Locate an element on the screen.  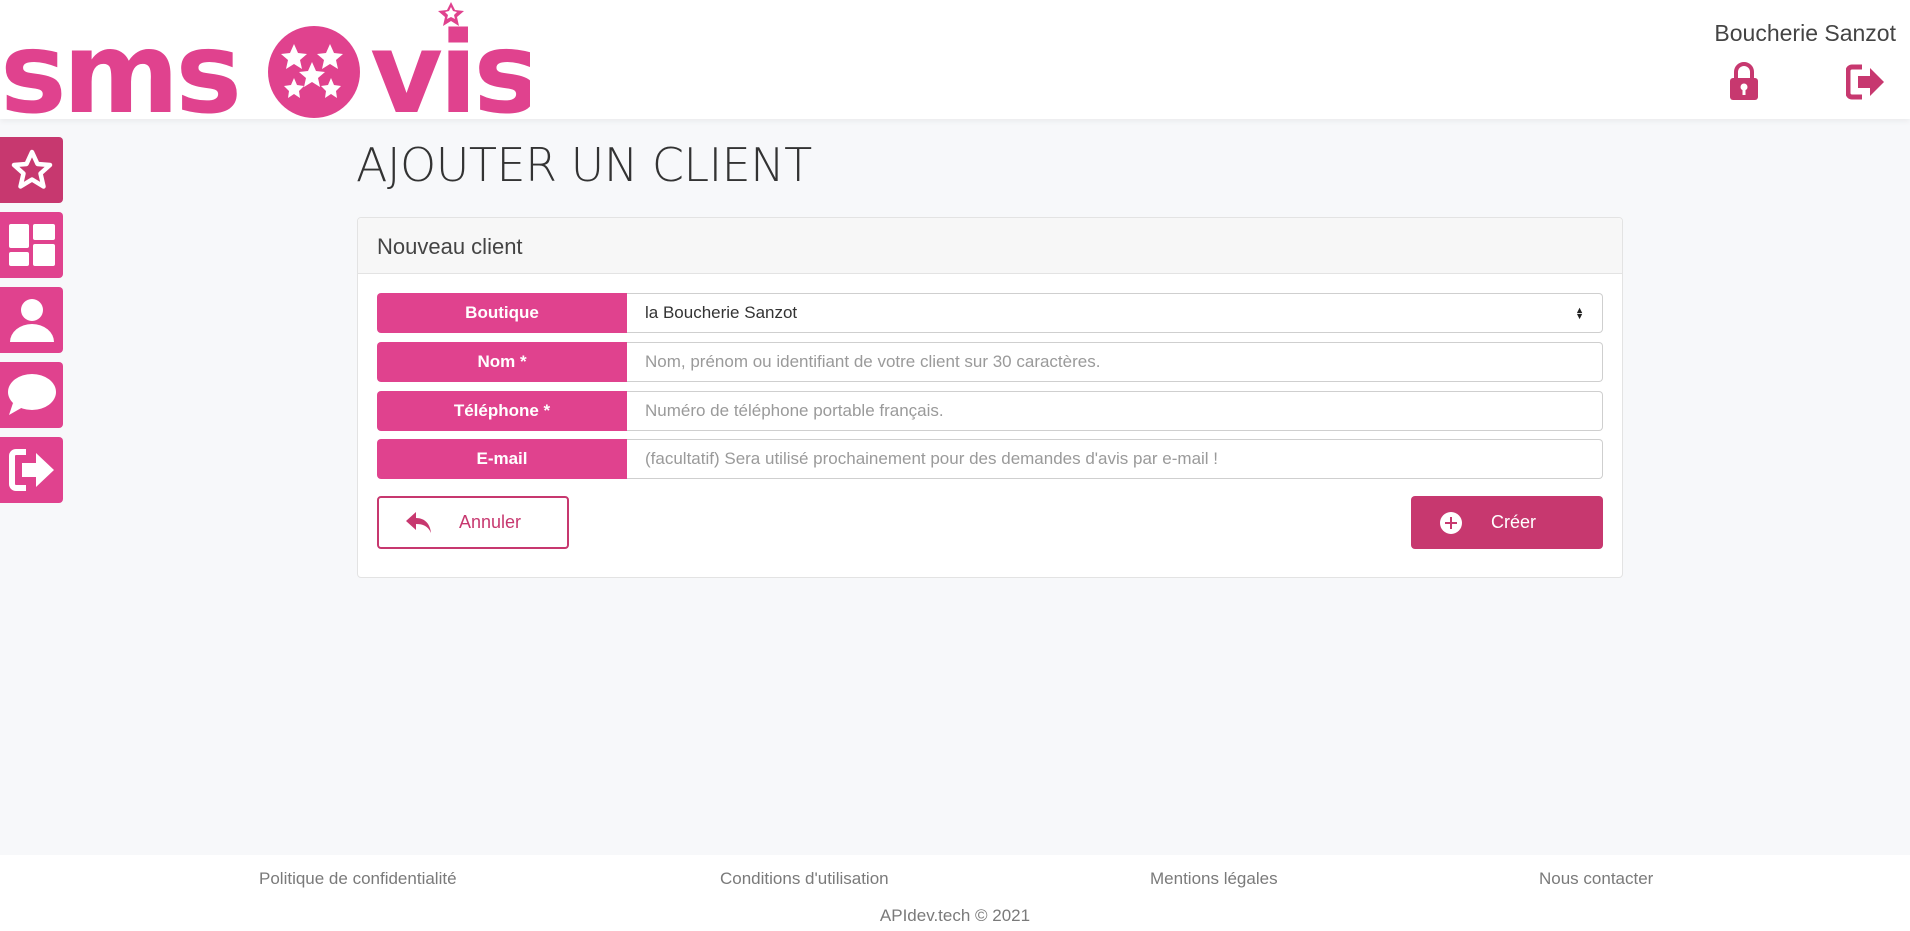
sidebar-item-avis is located at coordinates (31, 170).